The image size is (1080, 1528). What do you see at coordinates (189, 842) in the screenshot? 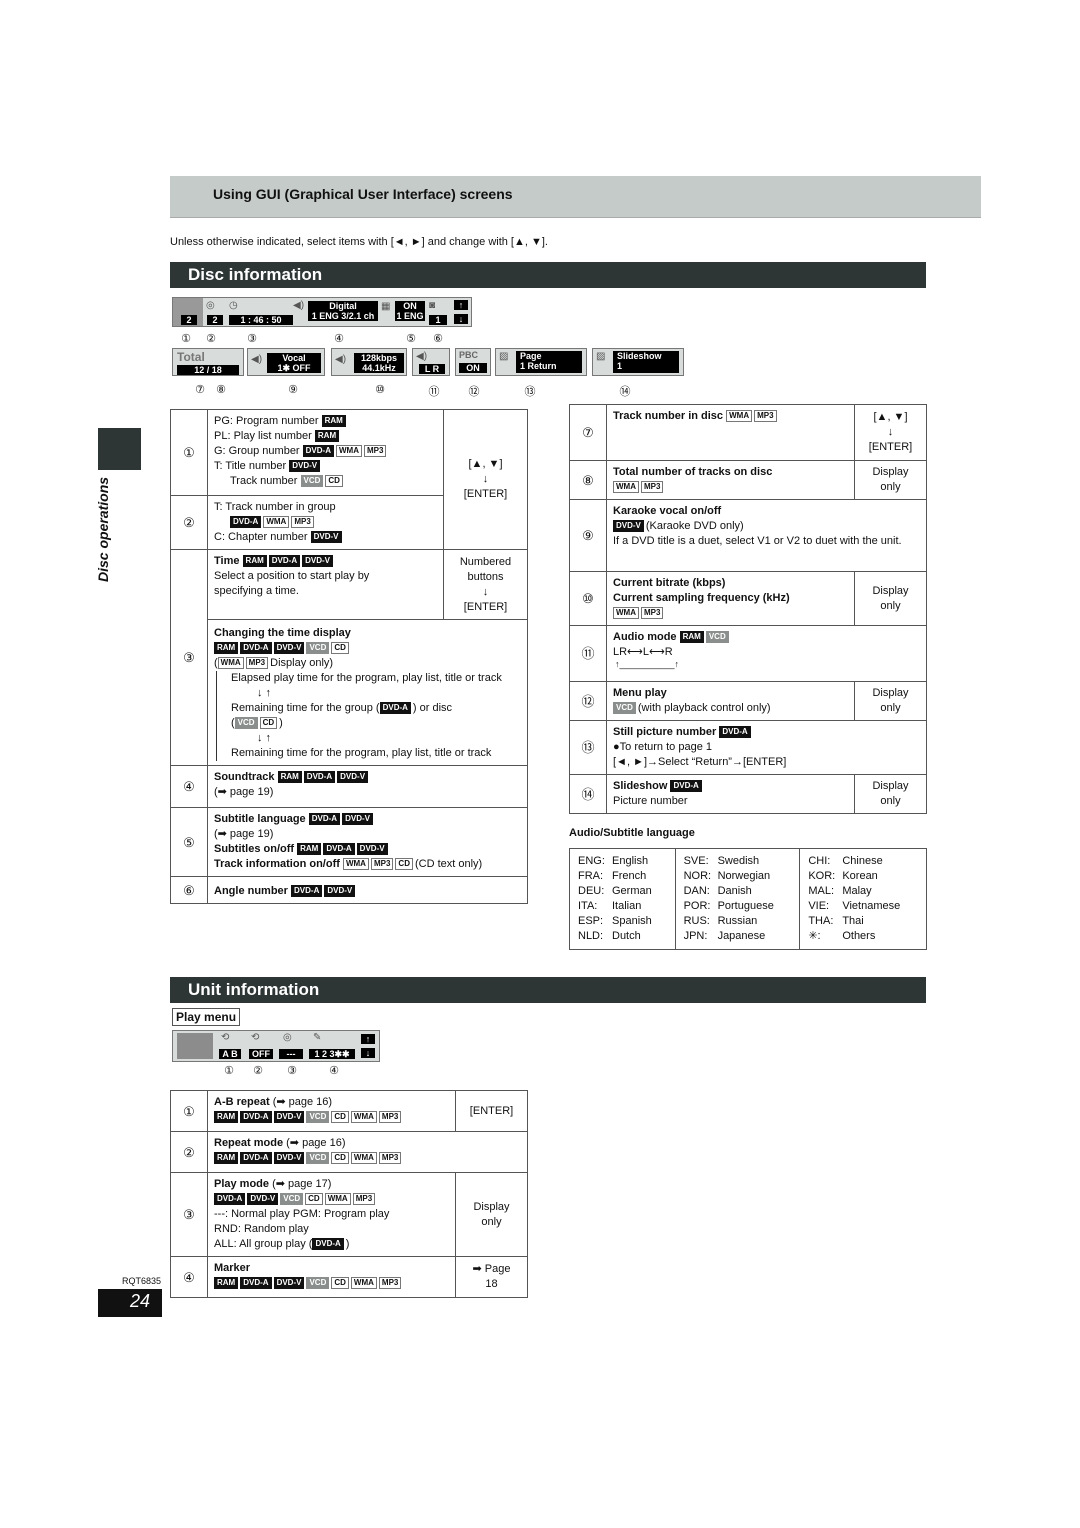
I see `row-number: ⑤` at bounding box center [189, 842].